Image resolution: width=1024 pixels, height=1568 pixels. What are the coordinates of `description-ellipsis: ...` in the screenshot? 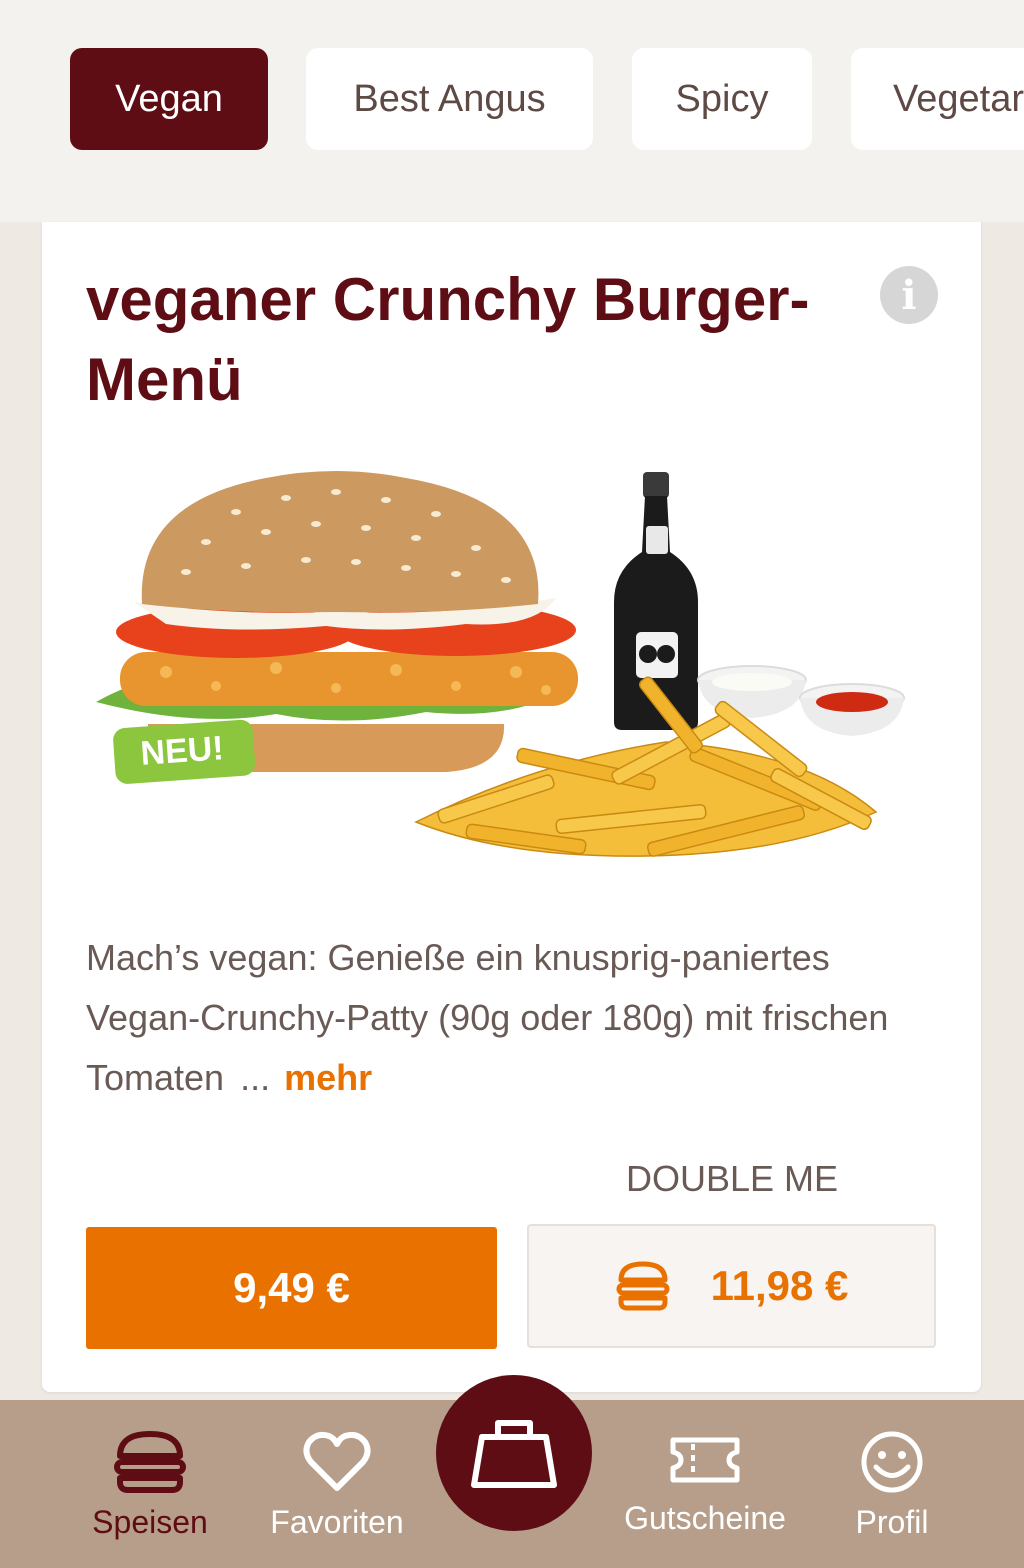 It's located at (255, 1077).